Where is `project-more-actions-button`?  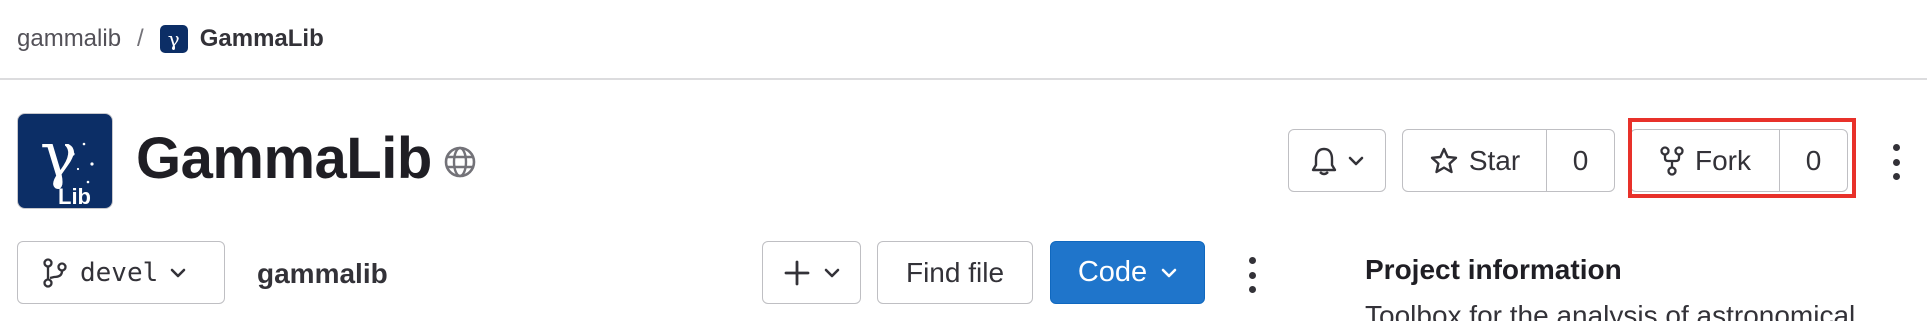
project-more-actions-button is located at coordinates (1896, 162).